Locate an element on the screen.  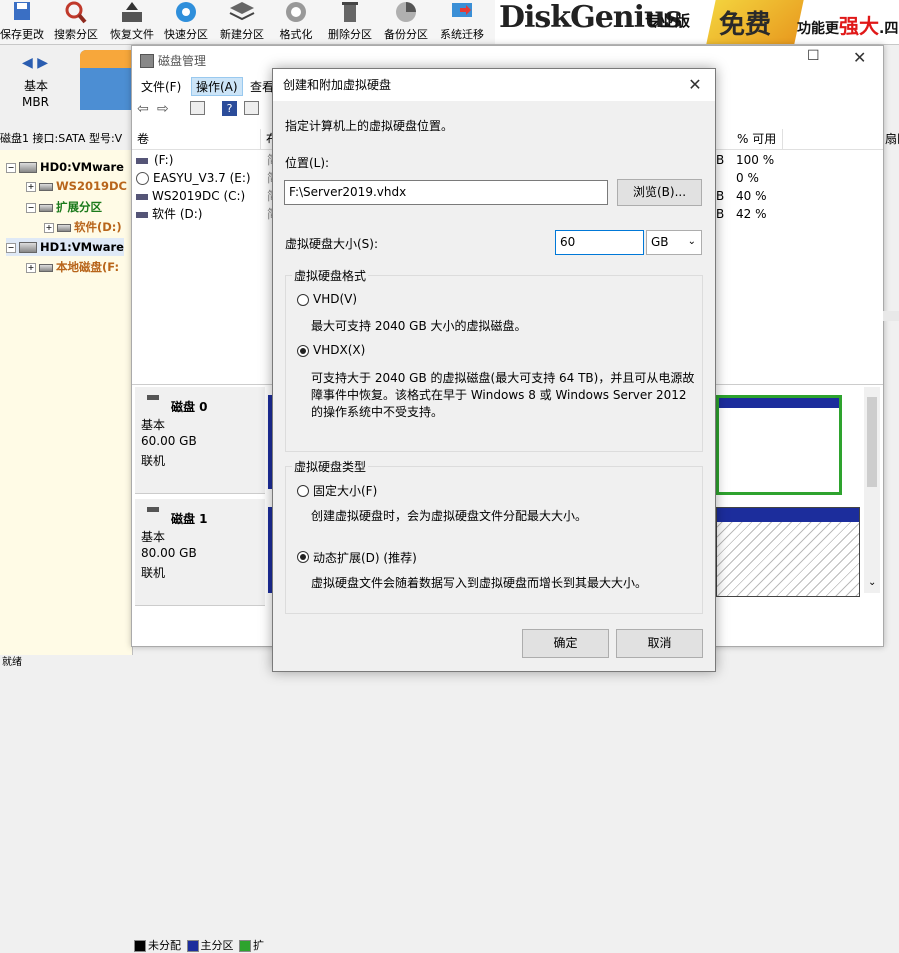
vhd-label: VHD(V) is located at coordinates (335, 299).